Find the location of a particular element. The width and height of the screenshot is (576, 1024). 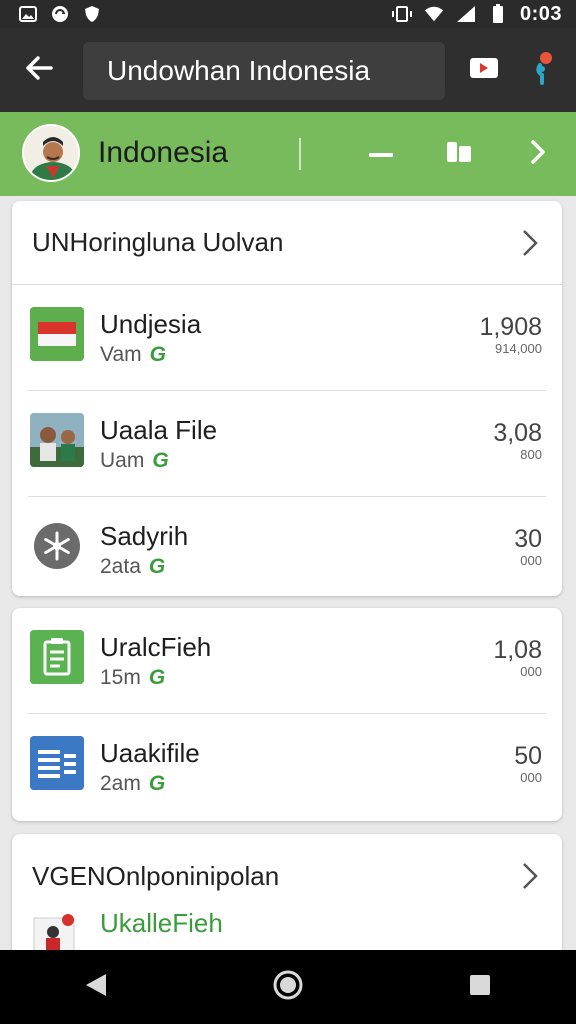

country-name: Indonesia is located at coordinates (163, 152).